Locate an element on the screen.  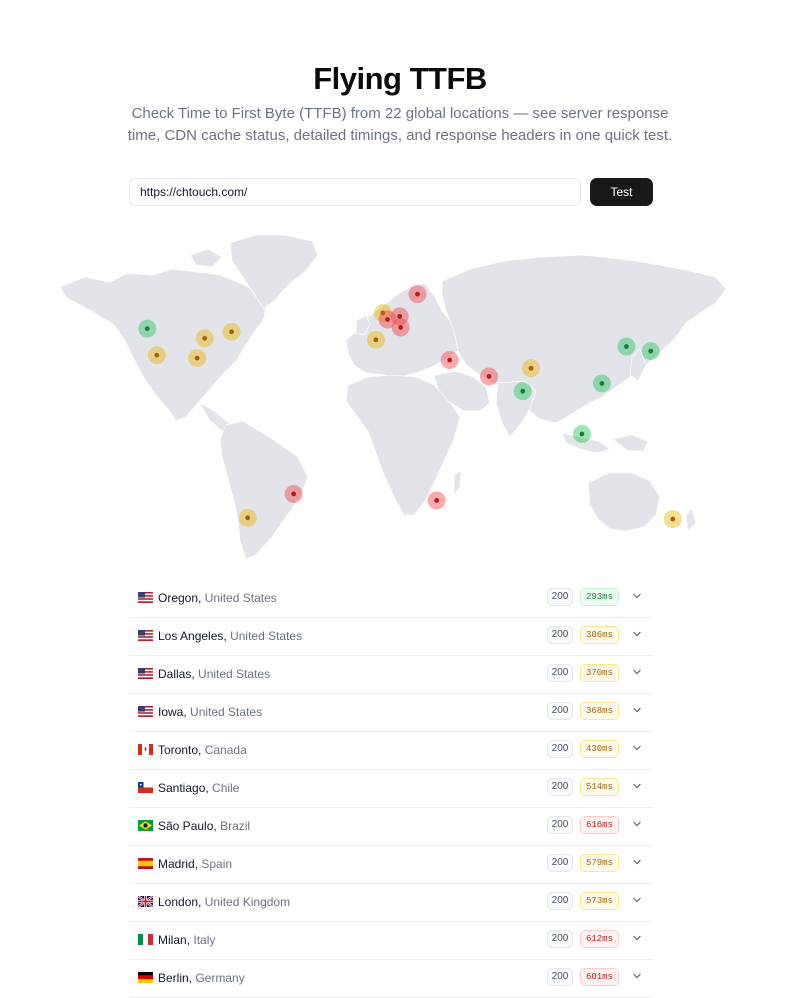
ttfb-badge: 514ms is located at coordinates (599, 787).